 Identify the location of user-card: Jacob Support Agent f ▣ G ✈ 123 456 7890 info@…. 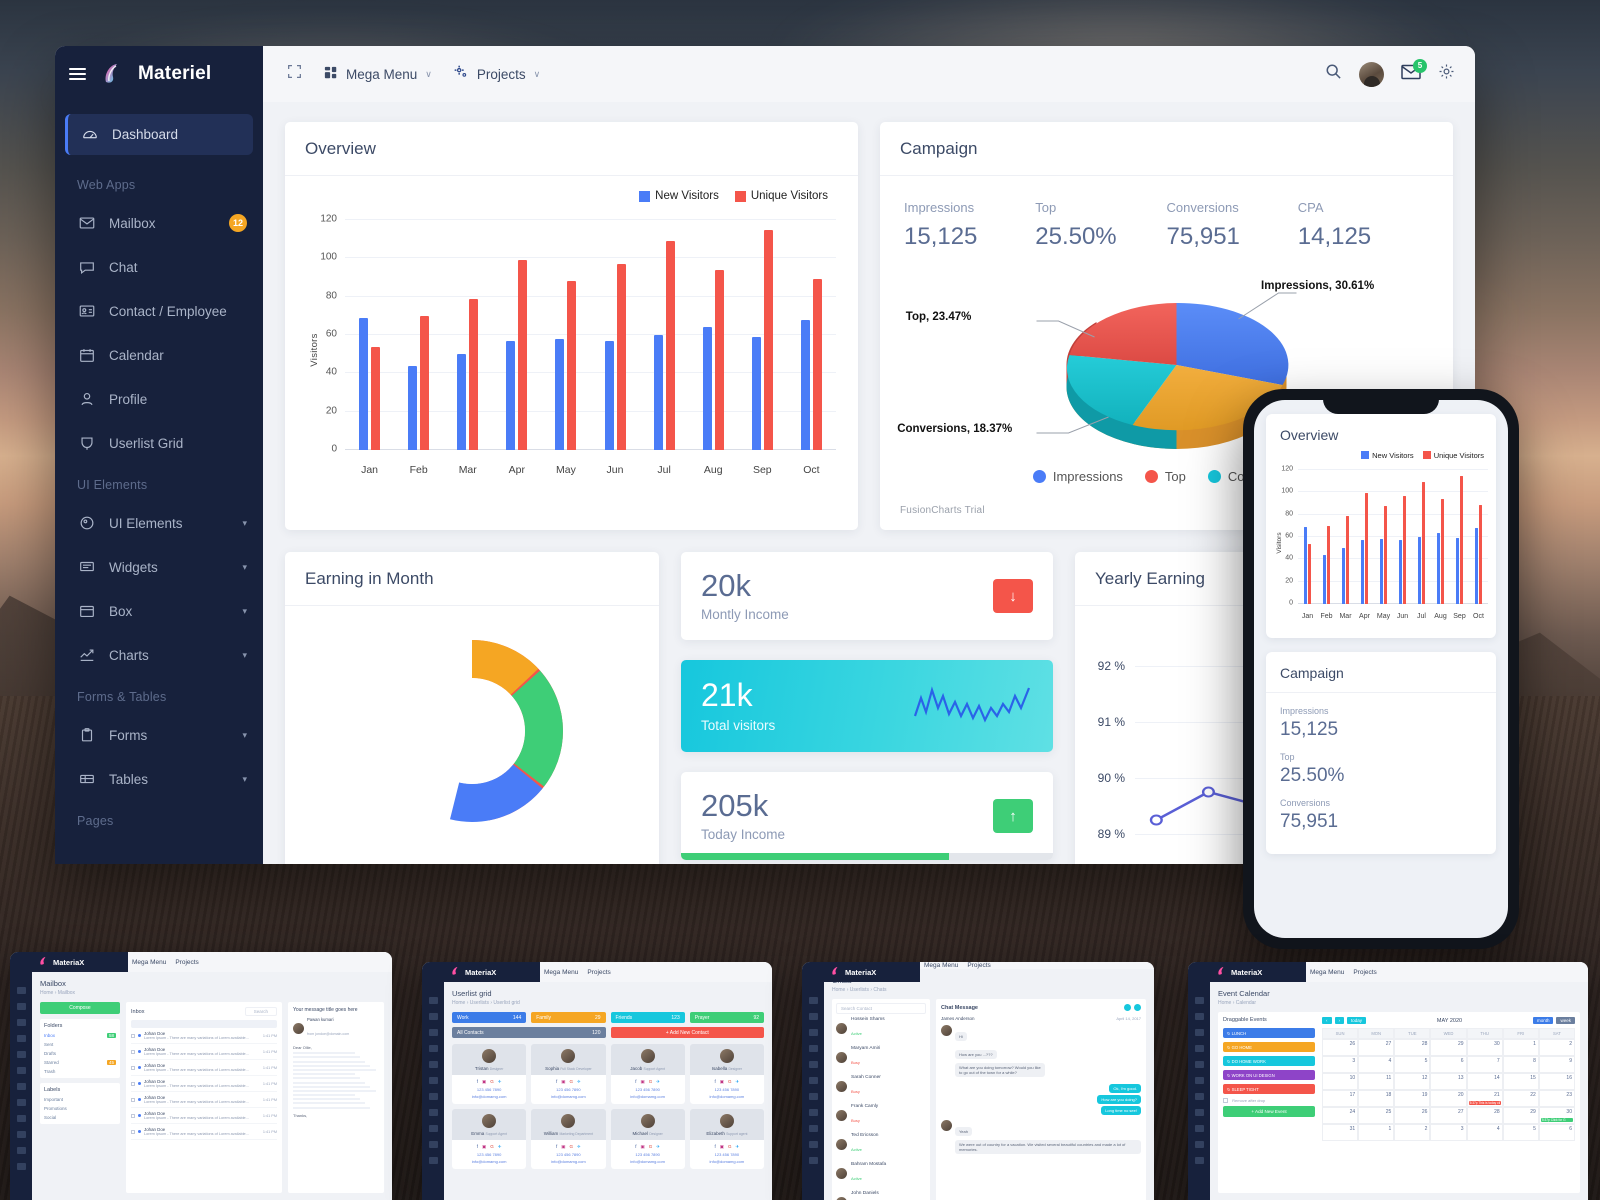
(647, 1074).